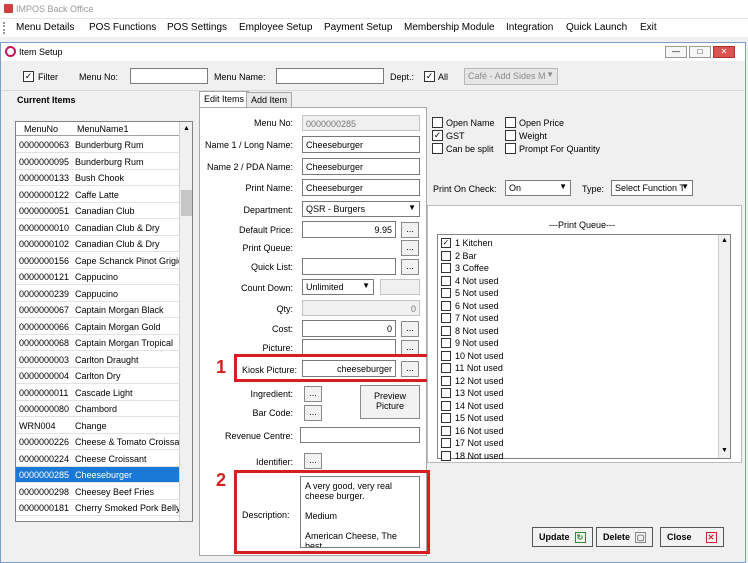 This screenshot has height=563, width=748. Describe the element at coordinates (97, 519) in the screenshot. I see `table-row: 0000000136 Chessy Garlic Bread` at that location.